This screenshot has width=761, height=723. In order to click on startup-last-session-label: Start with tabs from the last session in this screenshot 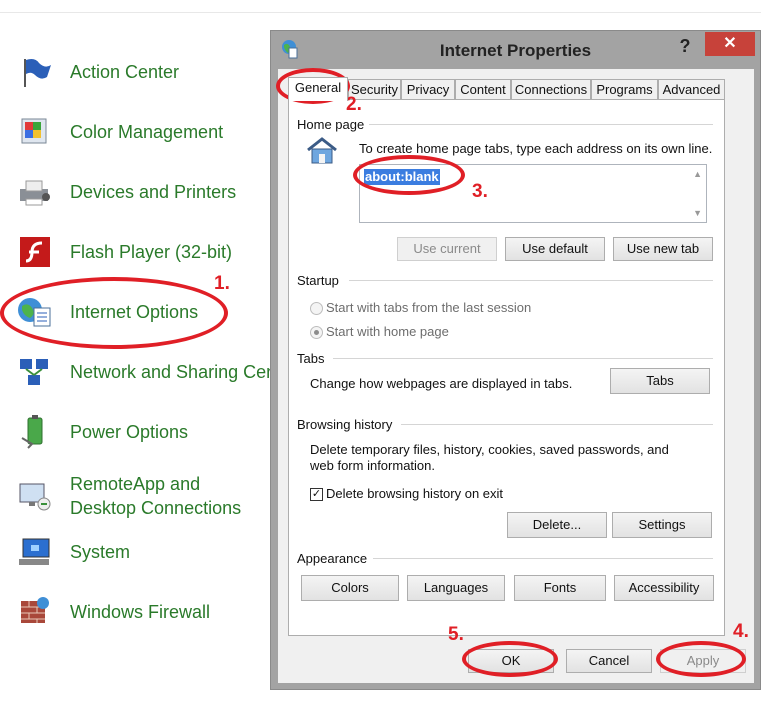, I will do `click(429, 307)`.